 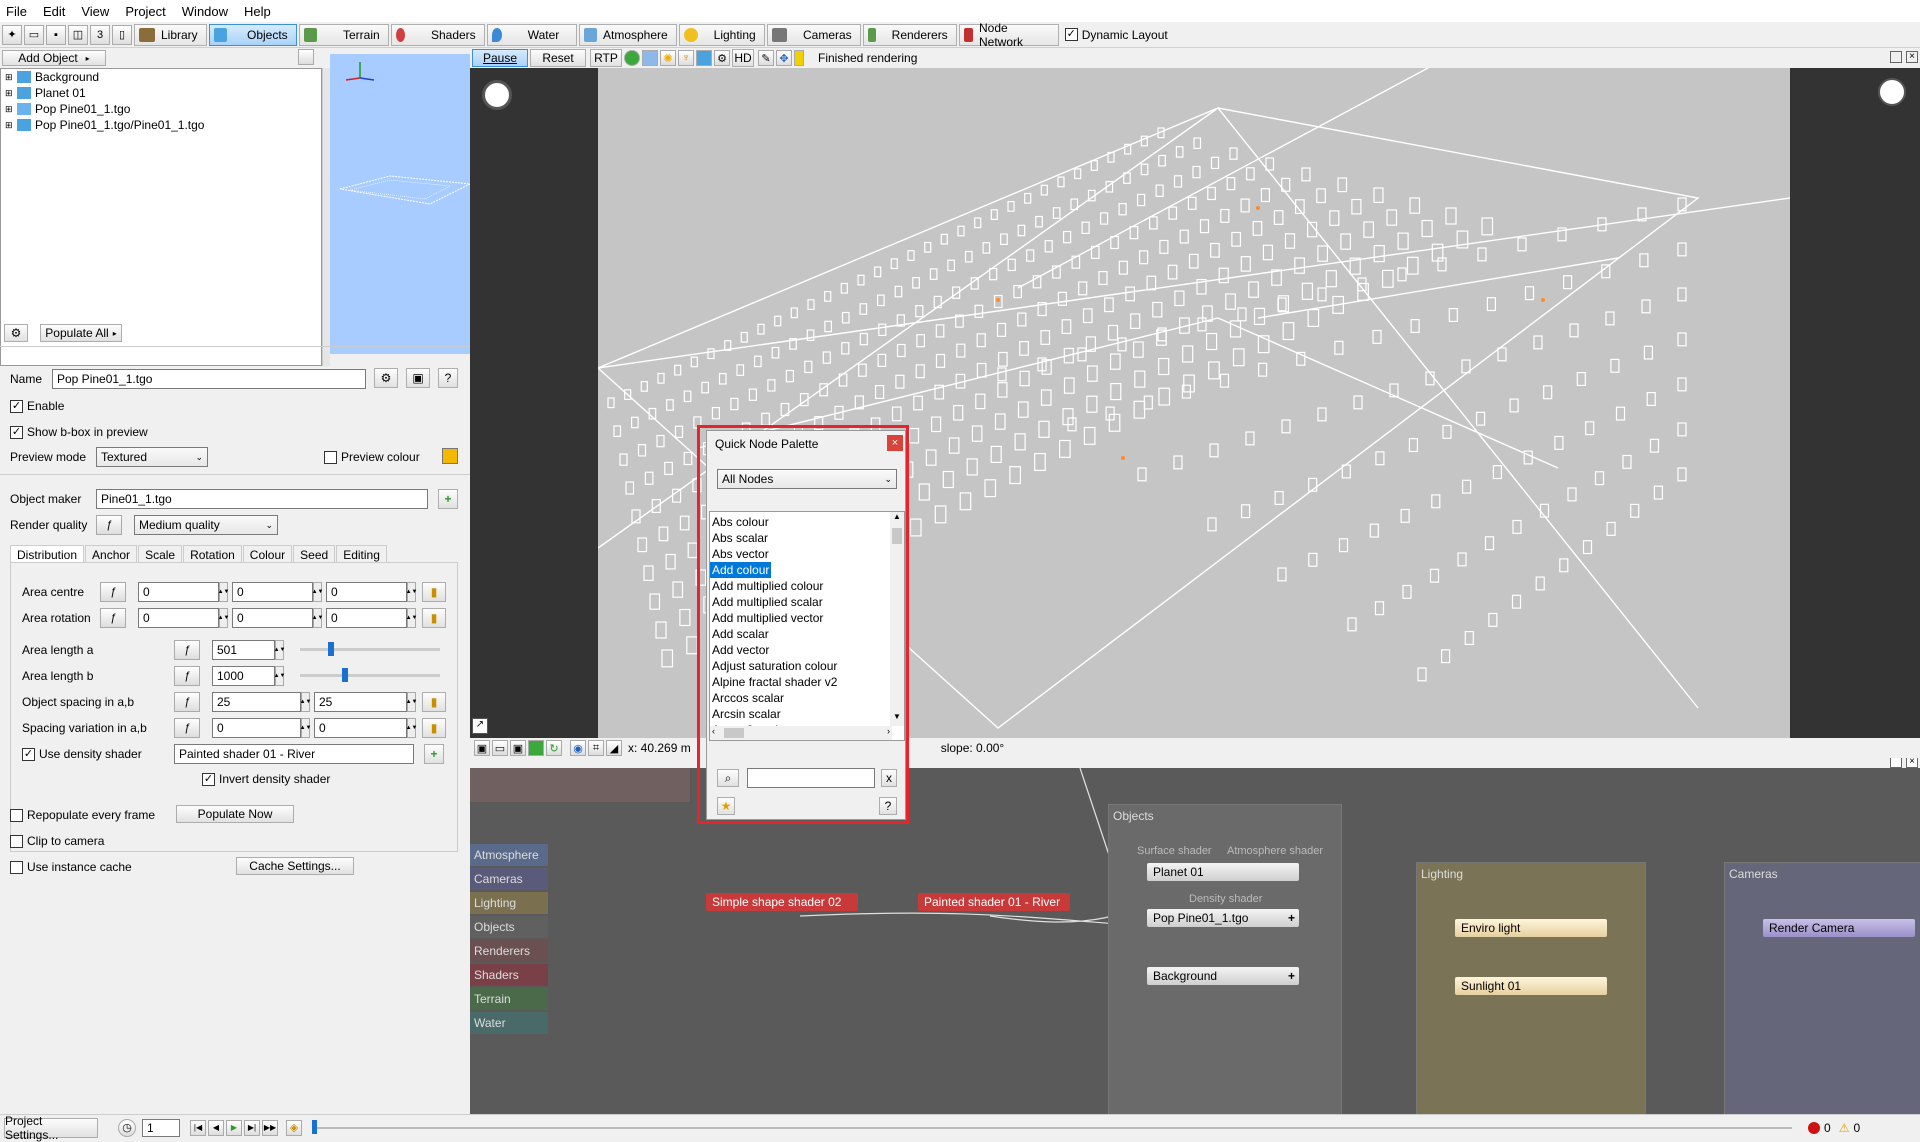 I want to click on node-simple-shape-shader: Simple shape shader 02, so click(x=782, y=902).